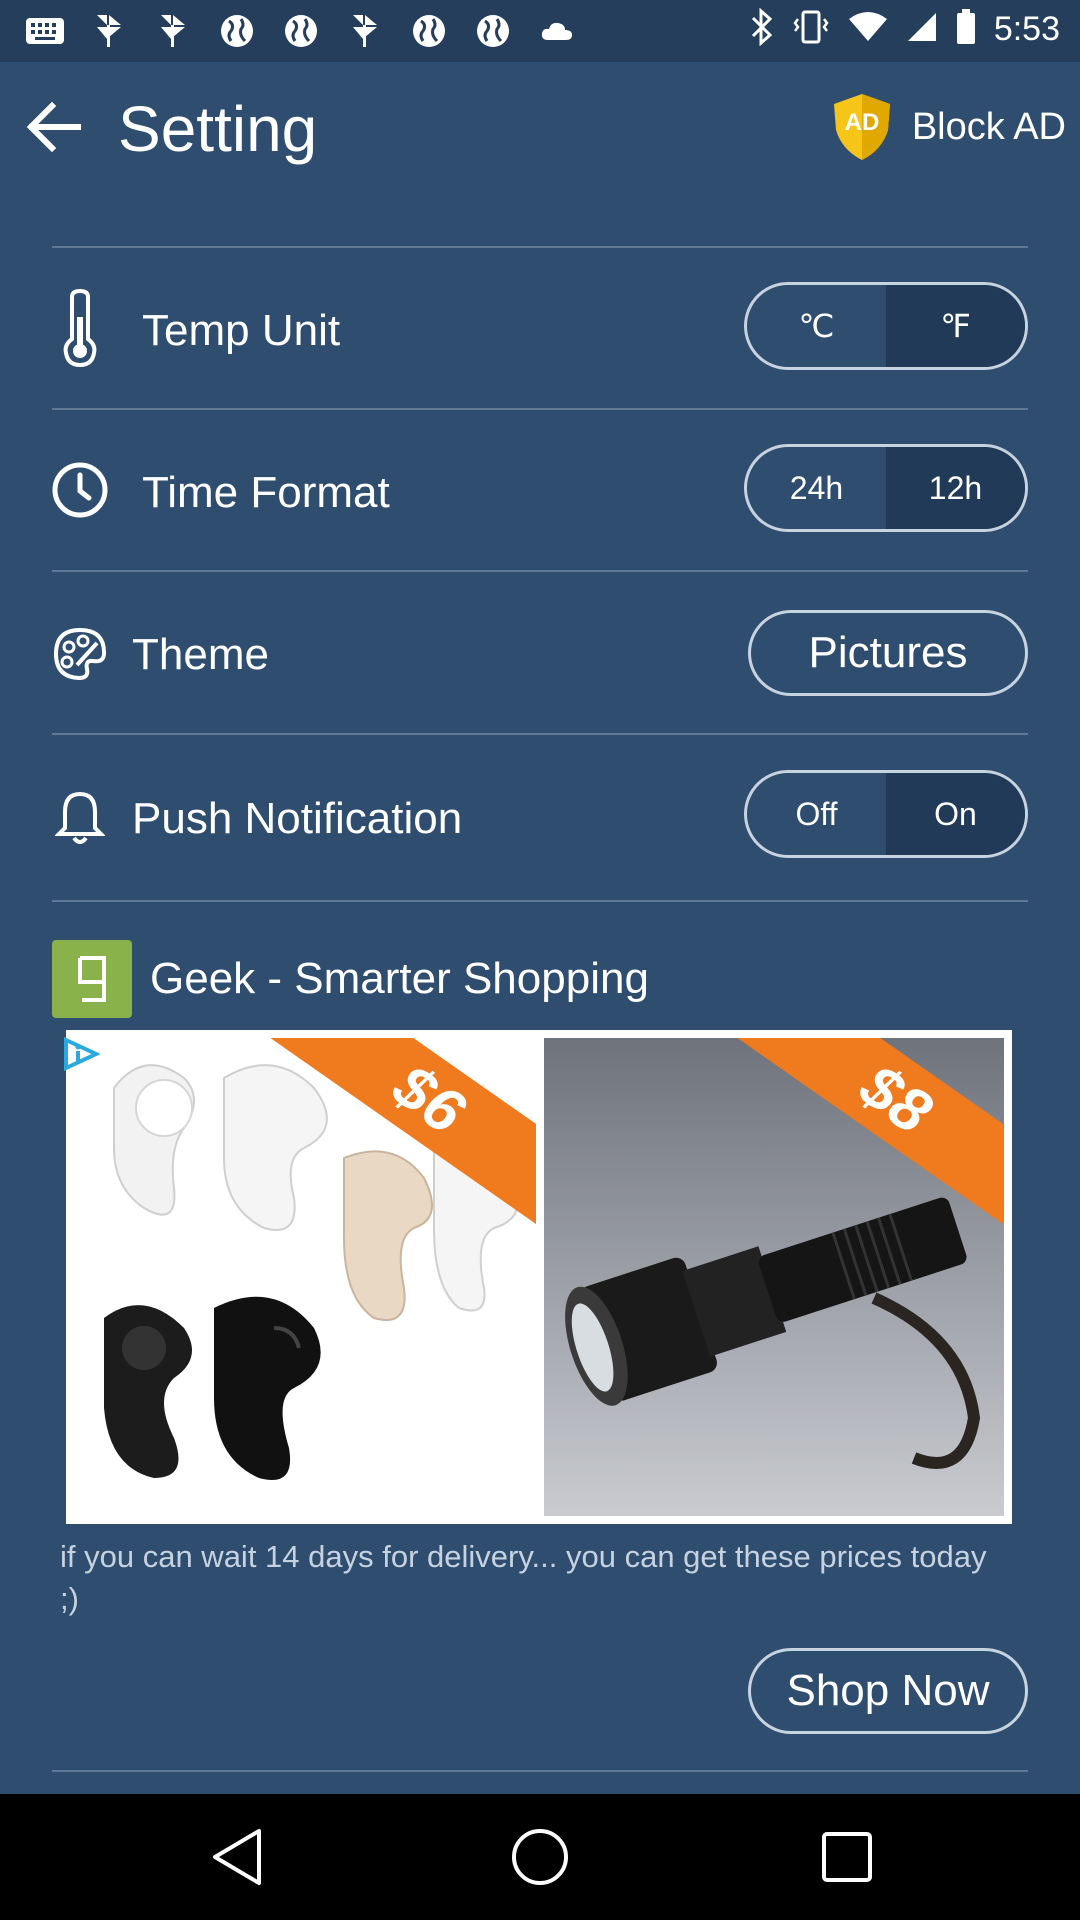 The height and width of the screenshot is (1920, 1080). I want to click on nav-recents-button, so click(847, 1857).